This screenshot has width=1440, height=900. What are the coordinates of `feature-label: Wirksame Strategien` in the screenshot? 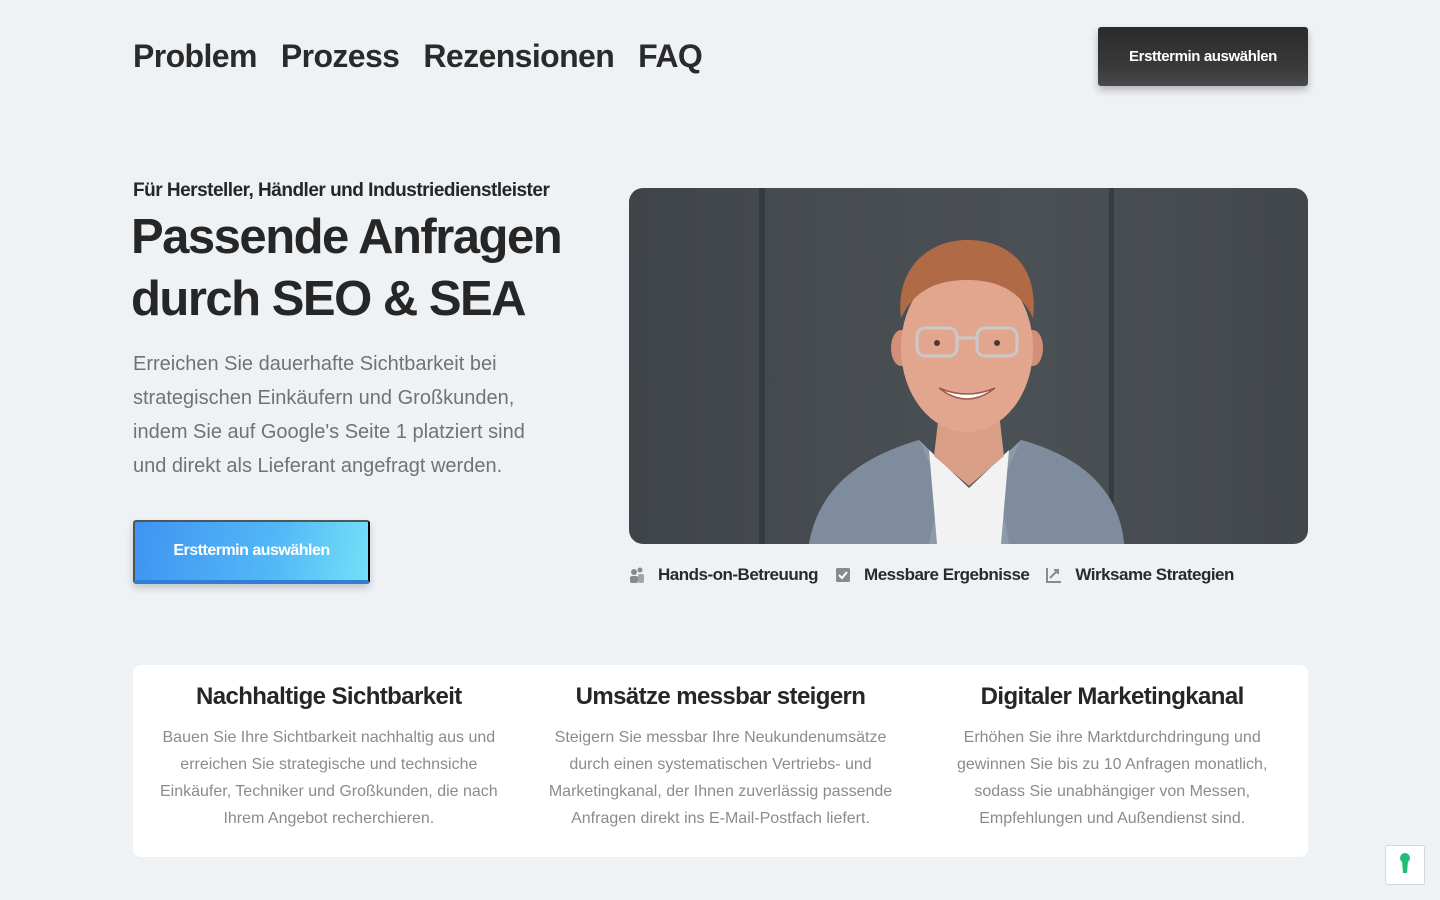 It's located at (1154, 574).